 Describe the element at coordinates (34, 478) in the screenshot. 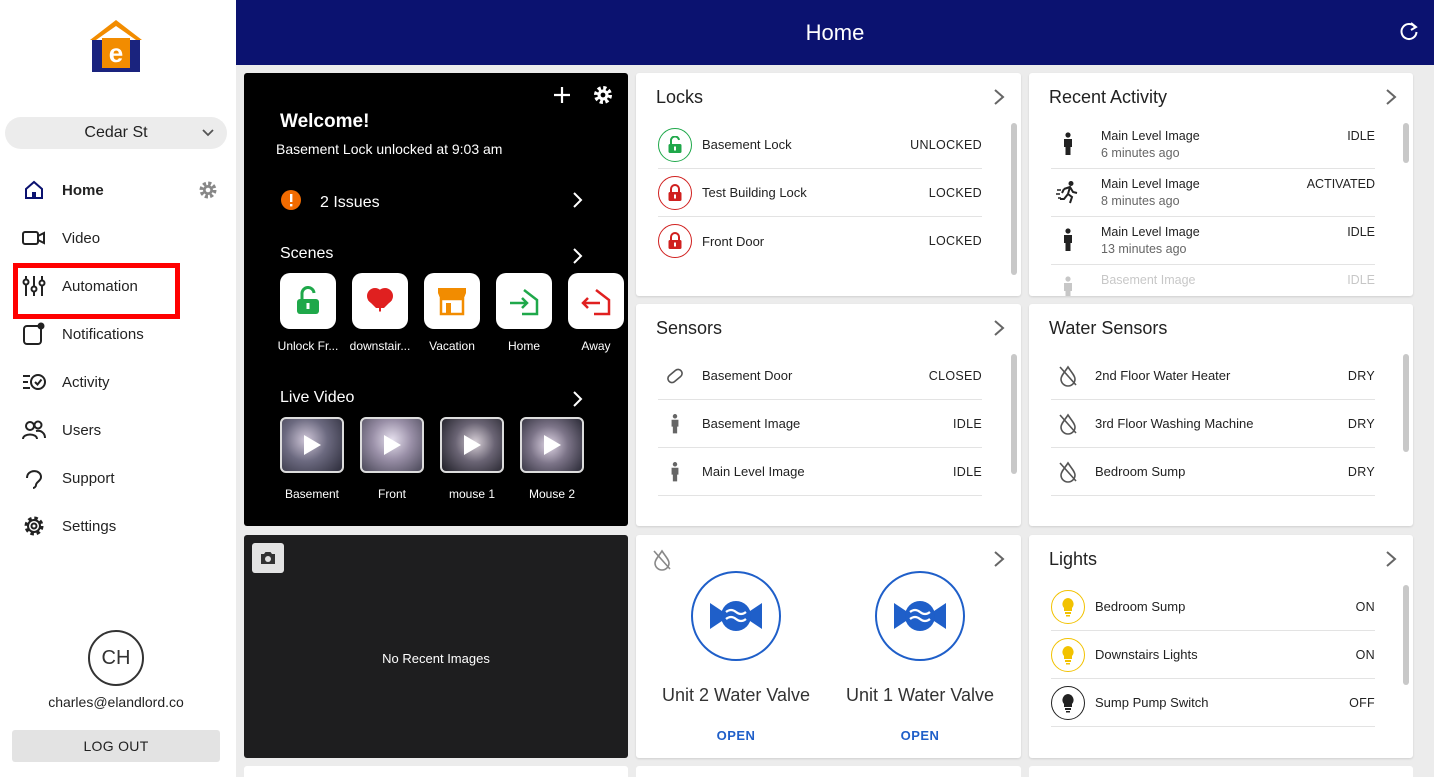

I see `headset-icon` at that location.